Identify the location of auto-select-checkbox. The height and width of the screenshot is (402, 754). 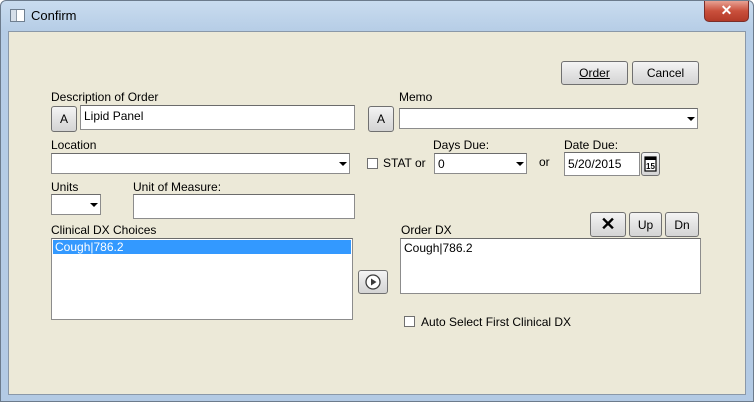
(409, 321).